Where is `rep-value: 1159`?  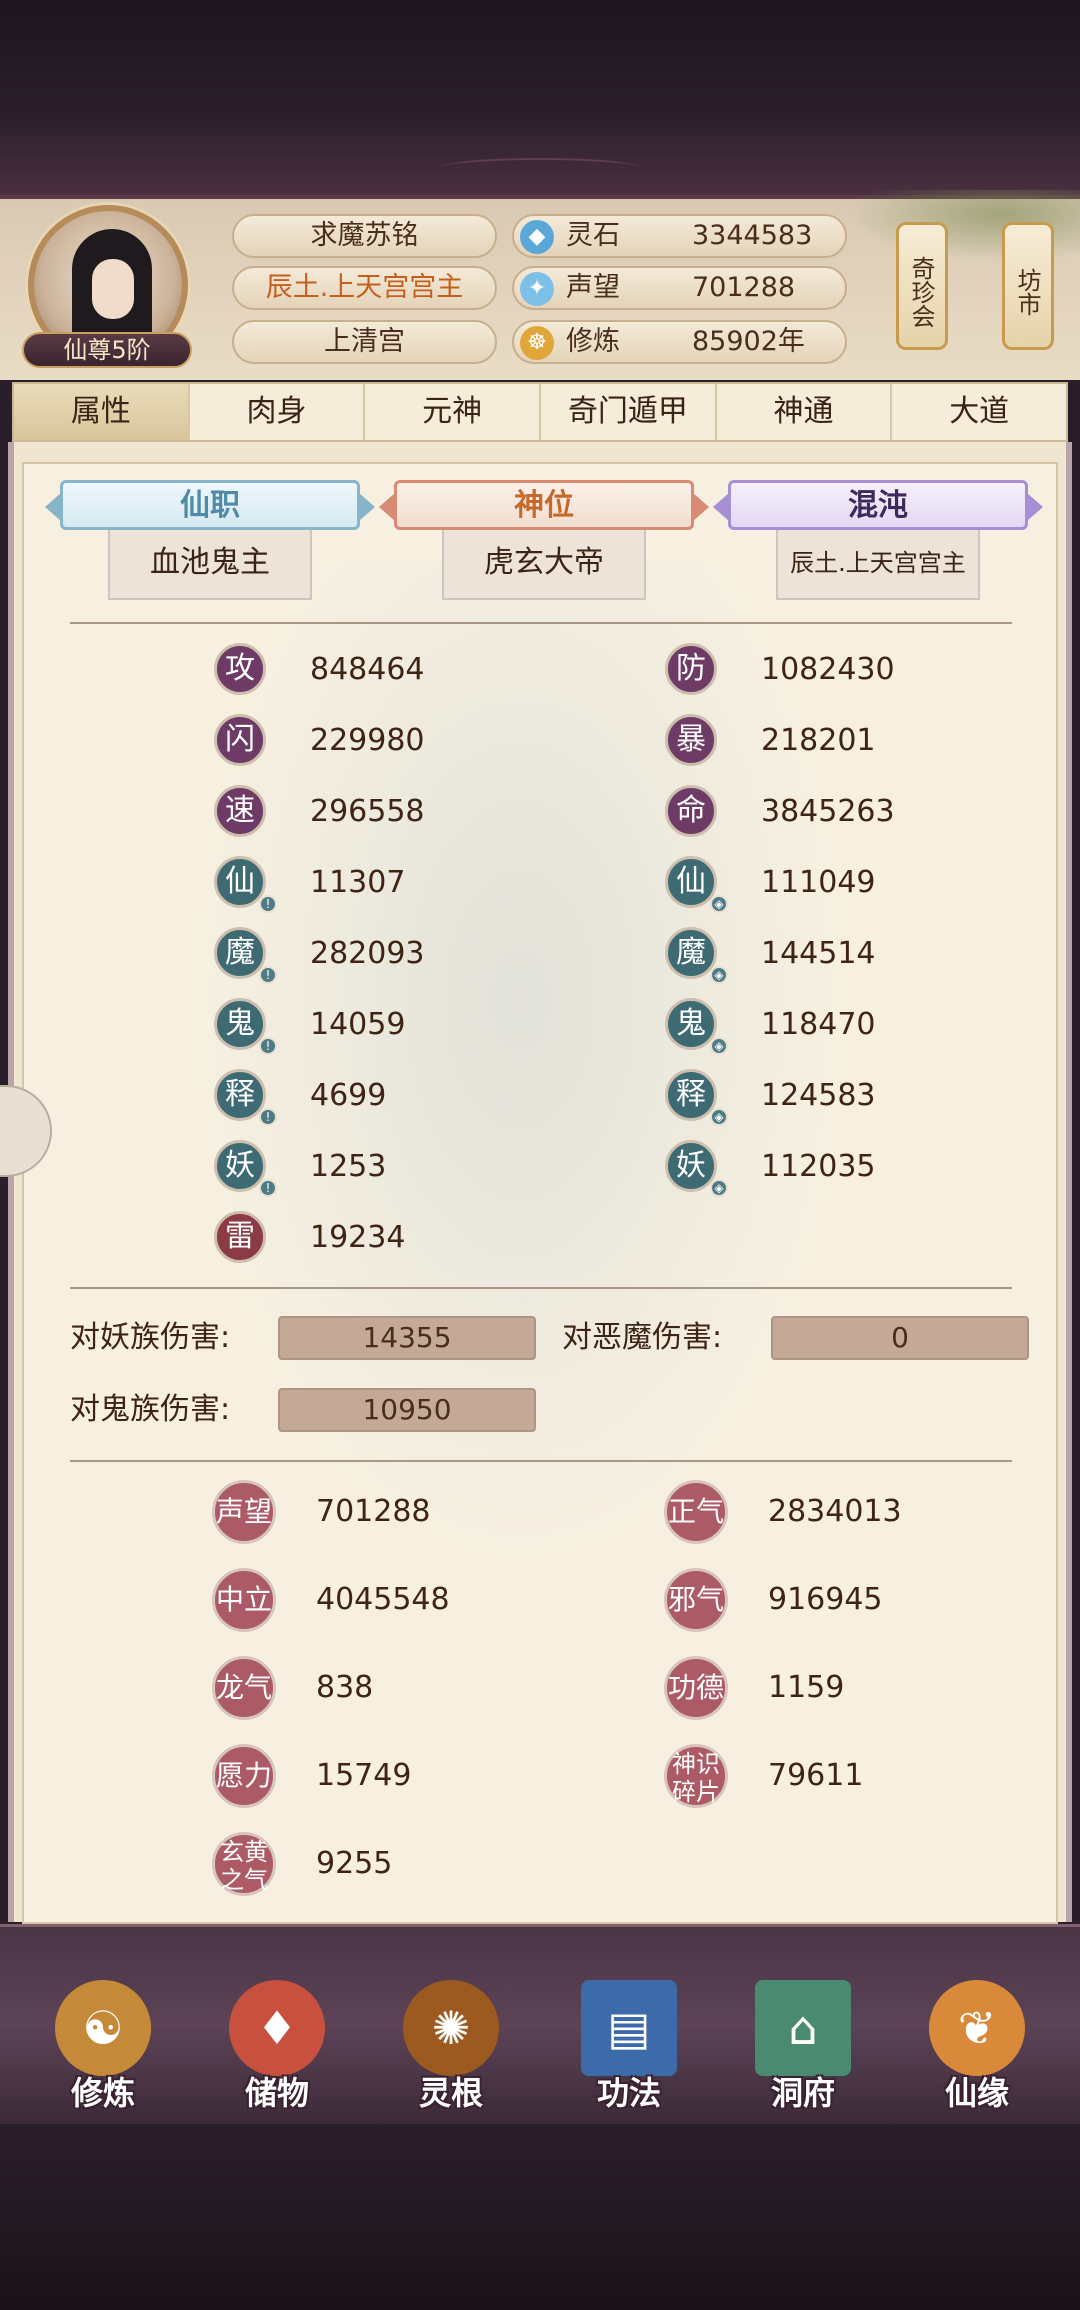 rep-value: 1159 is located at coordinates (806, 1687).